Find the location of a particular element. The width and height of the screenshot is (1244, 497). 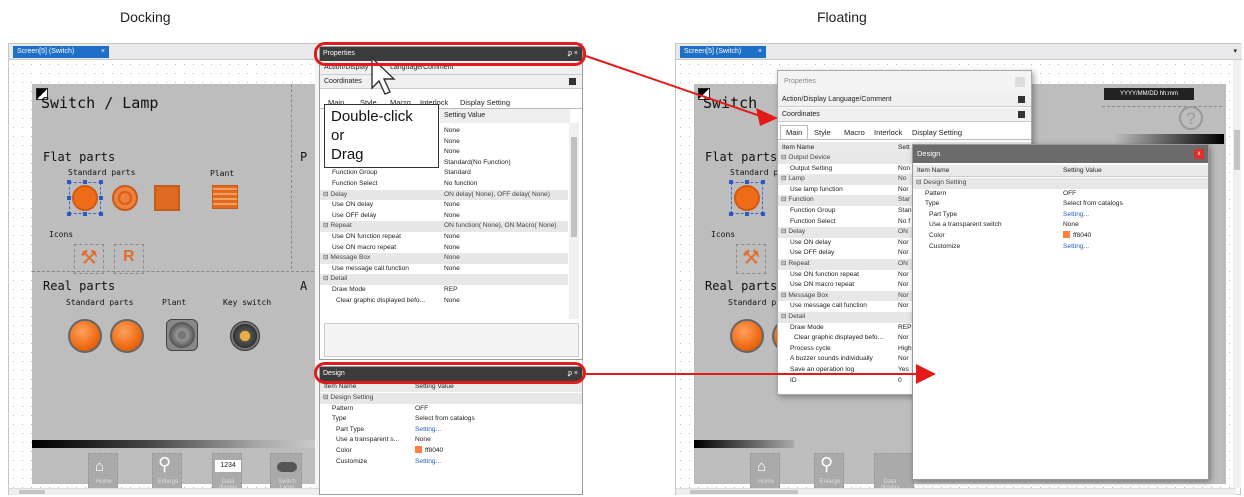

property-row: Draw Mode REP is located at coordinates (444, 290).